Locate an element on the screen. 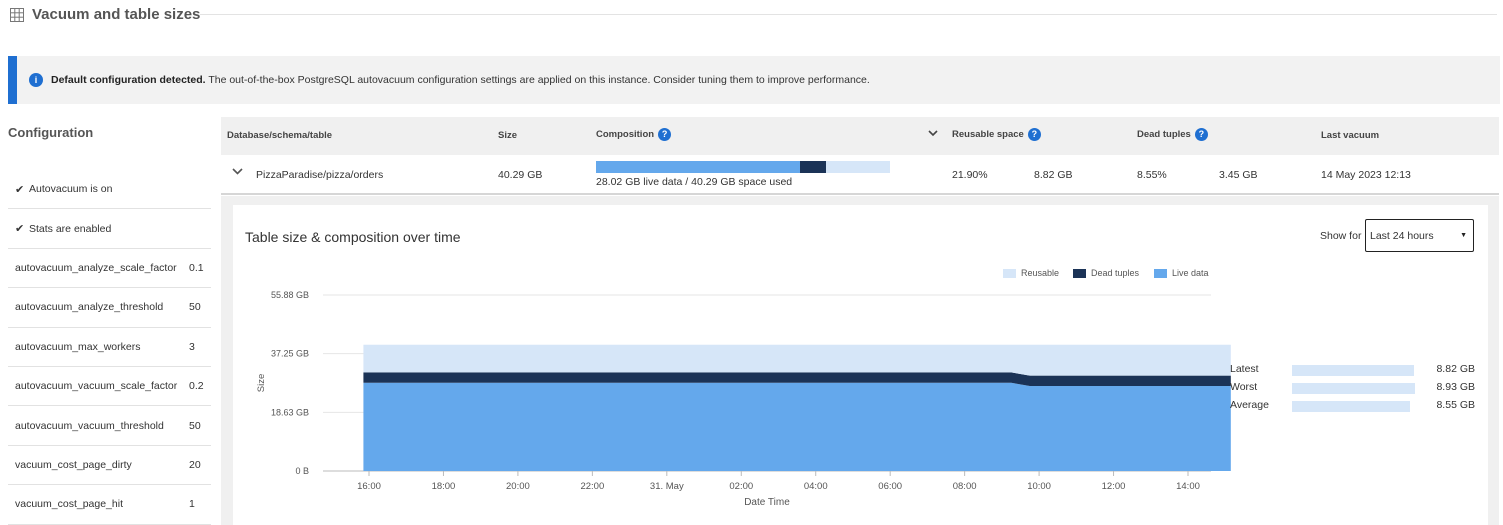  stat-worst: Worst 8.93 GB is located at coordinates (1355, 390).